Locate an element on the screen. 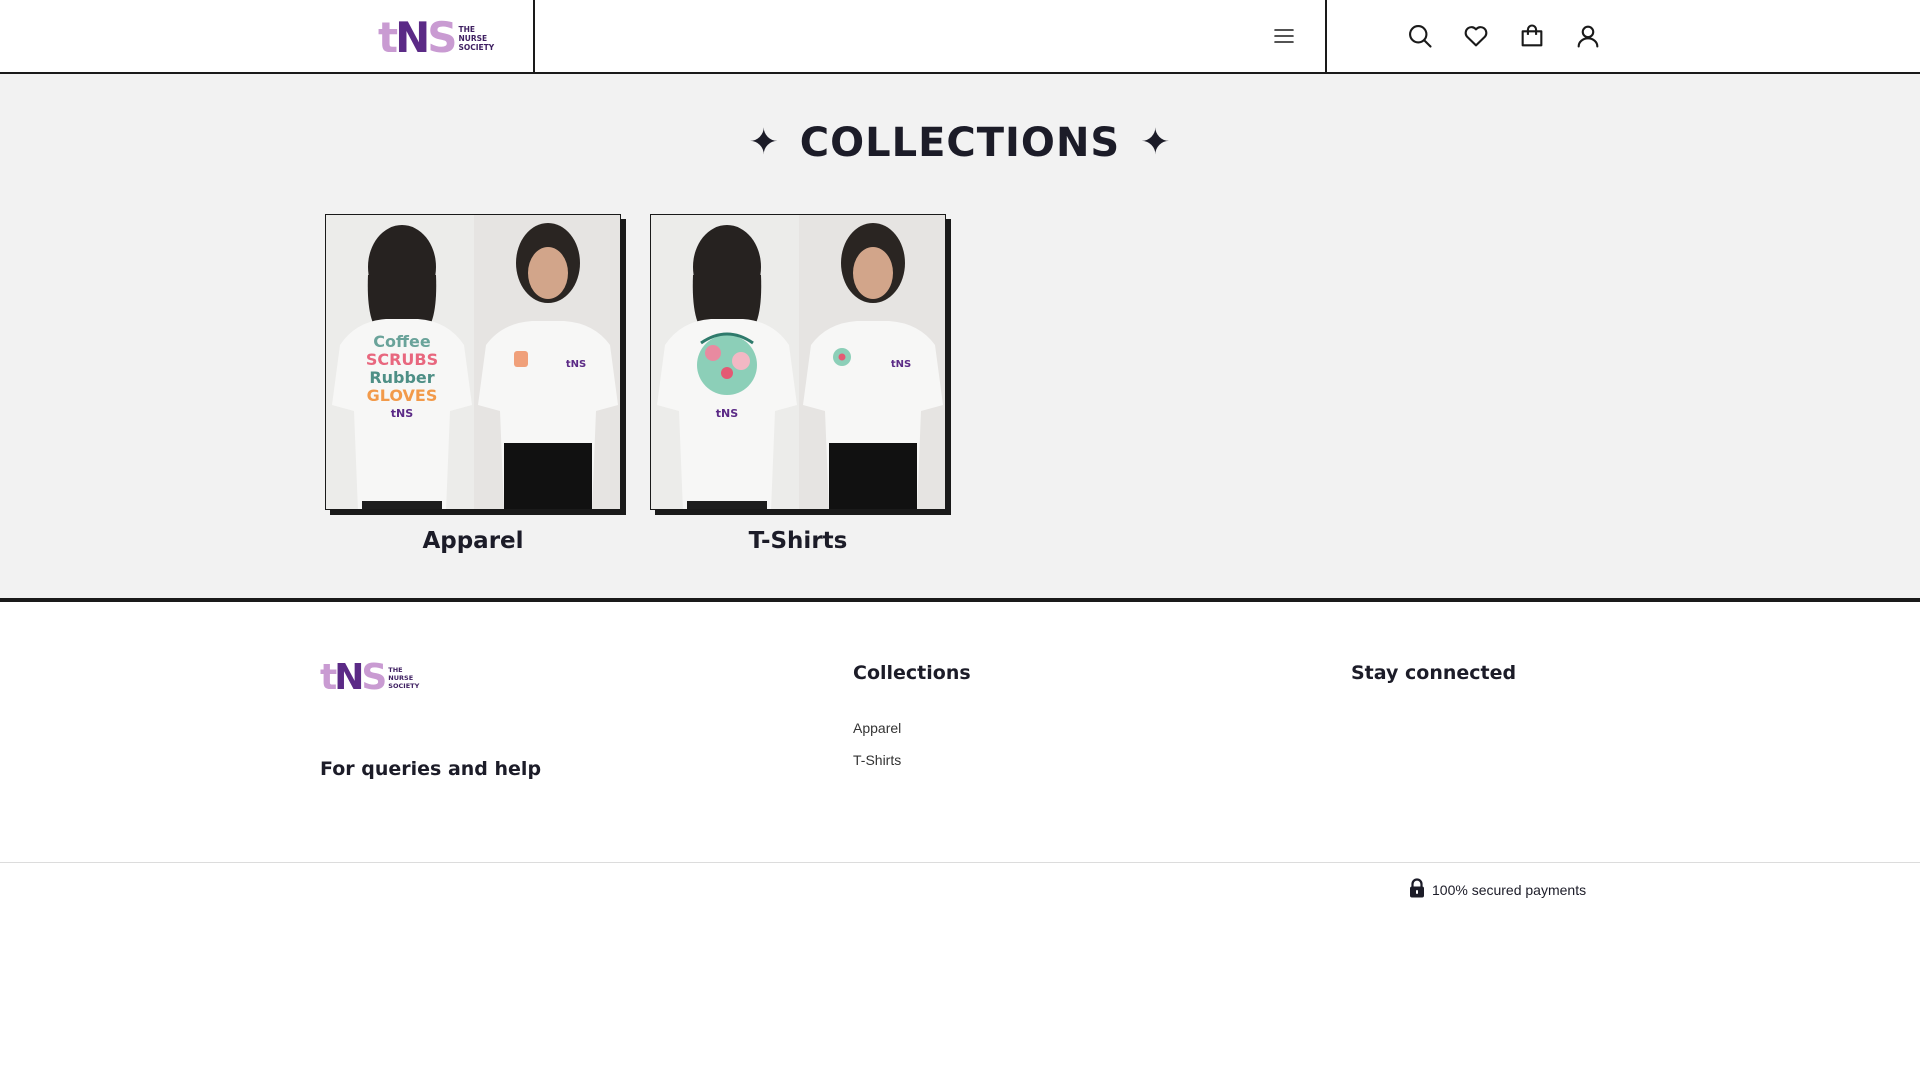 This screenshot has width=1920, height=1080. collections-heading: Collections is located at coordinates (912, 673).